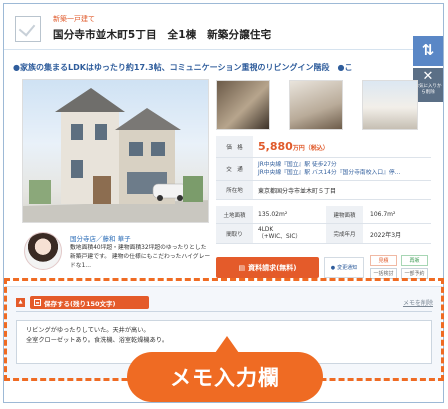 The width and height of the screenshot is (448, 409). Describe the element at coordinates (266, 230) in the screenshot. I see `layout-value: 4LDK` at that location.